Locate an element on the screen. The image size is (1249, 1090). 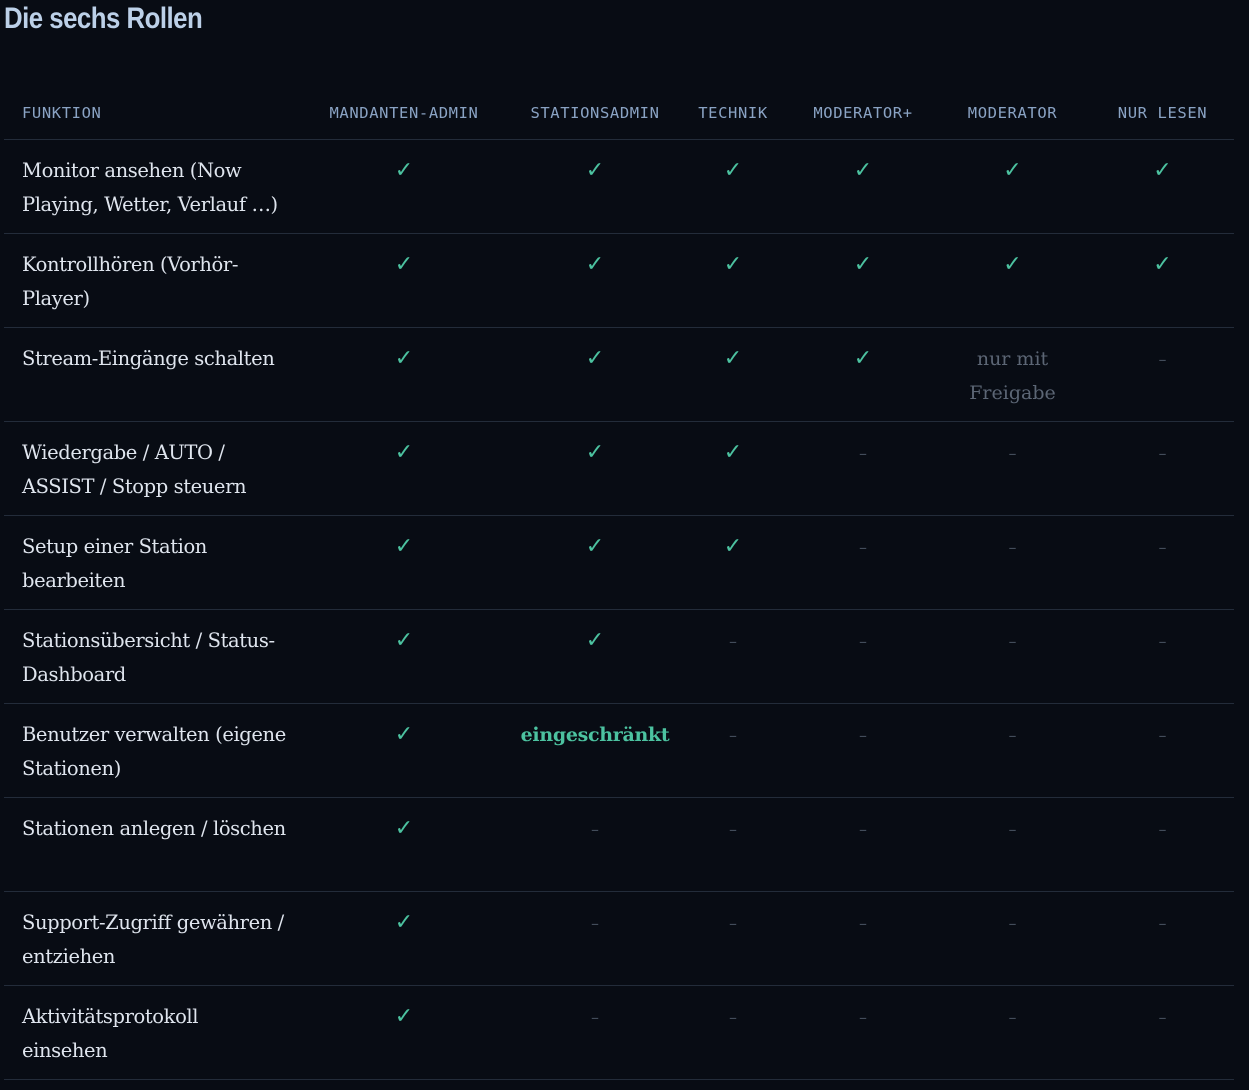
column-header-nur-lesen: NUR LESEN is located at coordinates (1162, 113).